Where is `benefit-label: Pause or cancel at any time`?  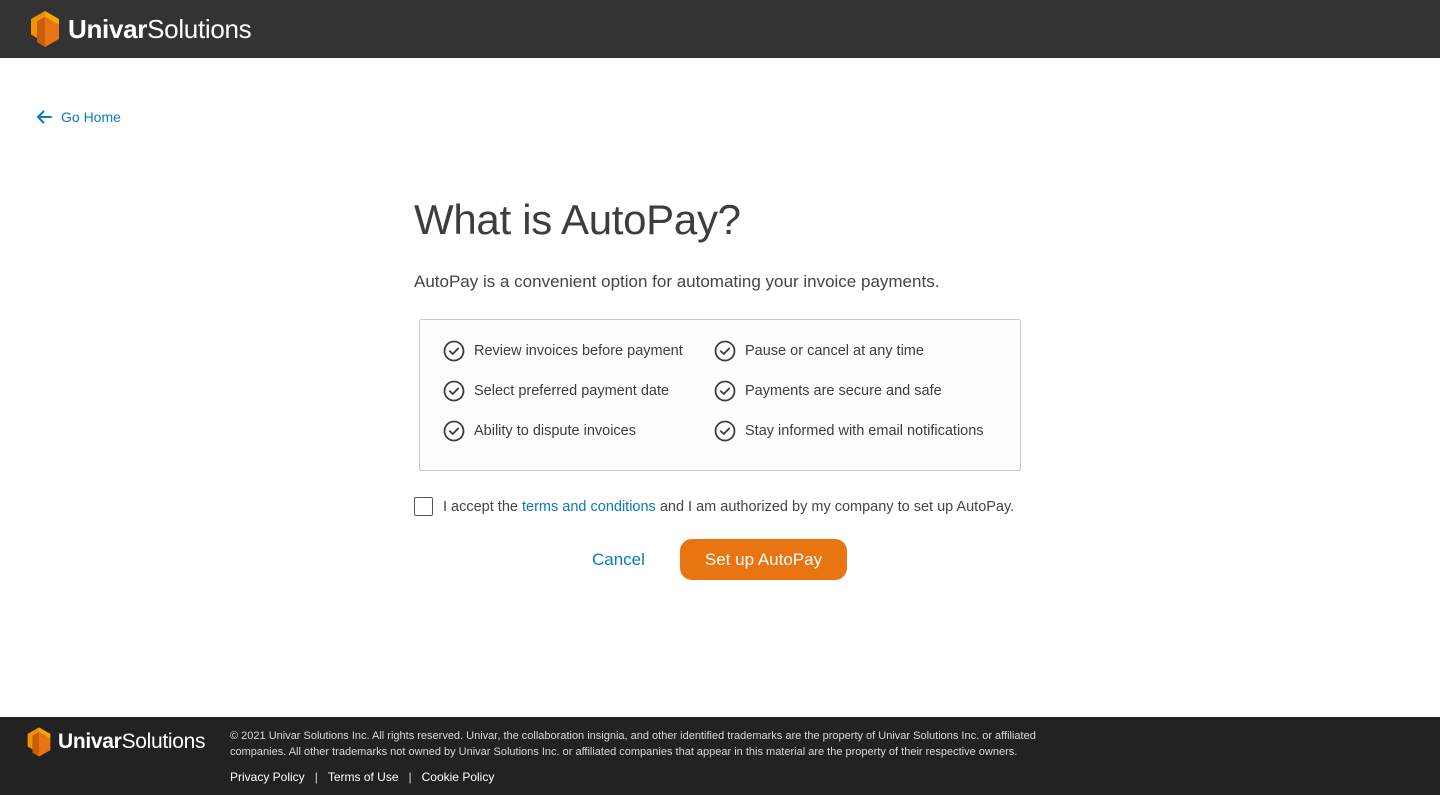
benefit-label: Pause or cancel at any time is located at coordinates (834, 351).